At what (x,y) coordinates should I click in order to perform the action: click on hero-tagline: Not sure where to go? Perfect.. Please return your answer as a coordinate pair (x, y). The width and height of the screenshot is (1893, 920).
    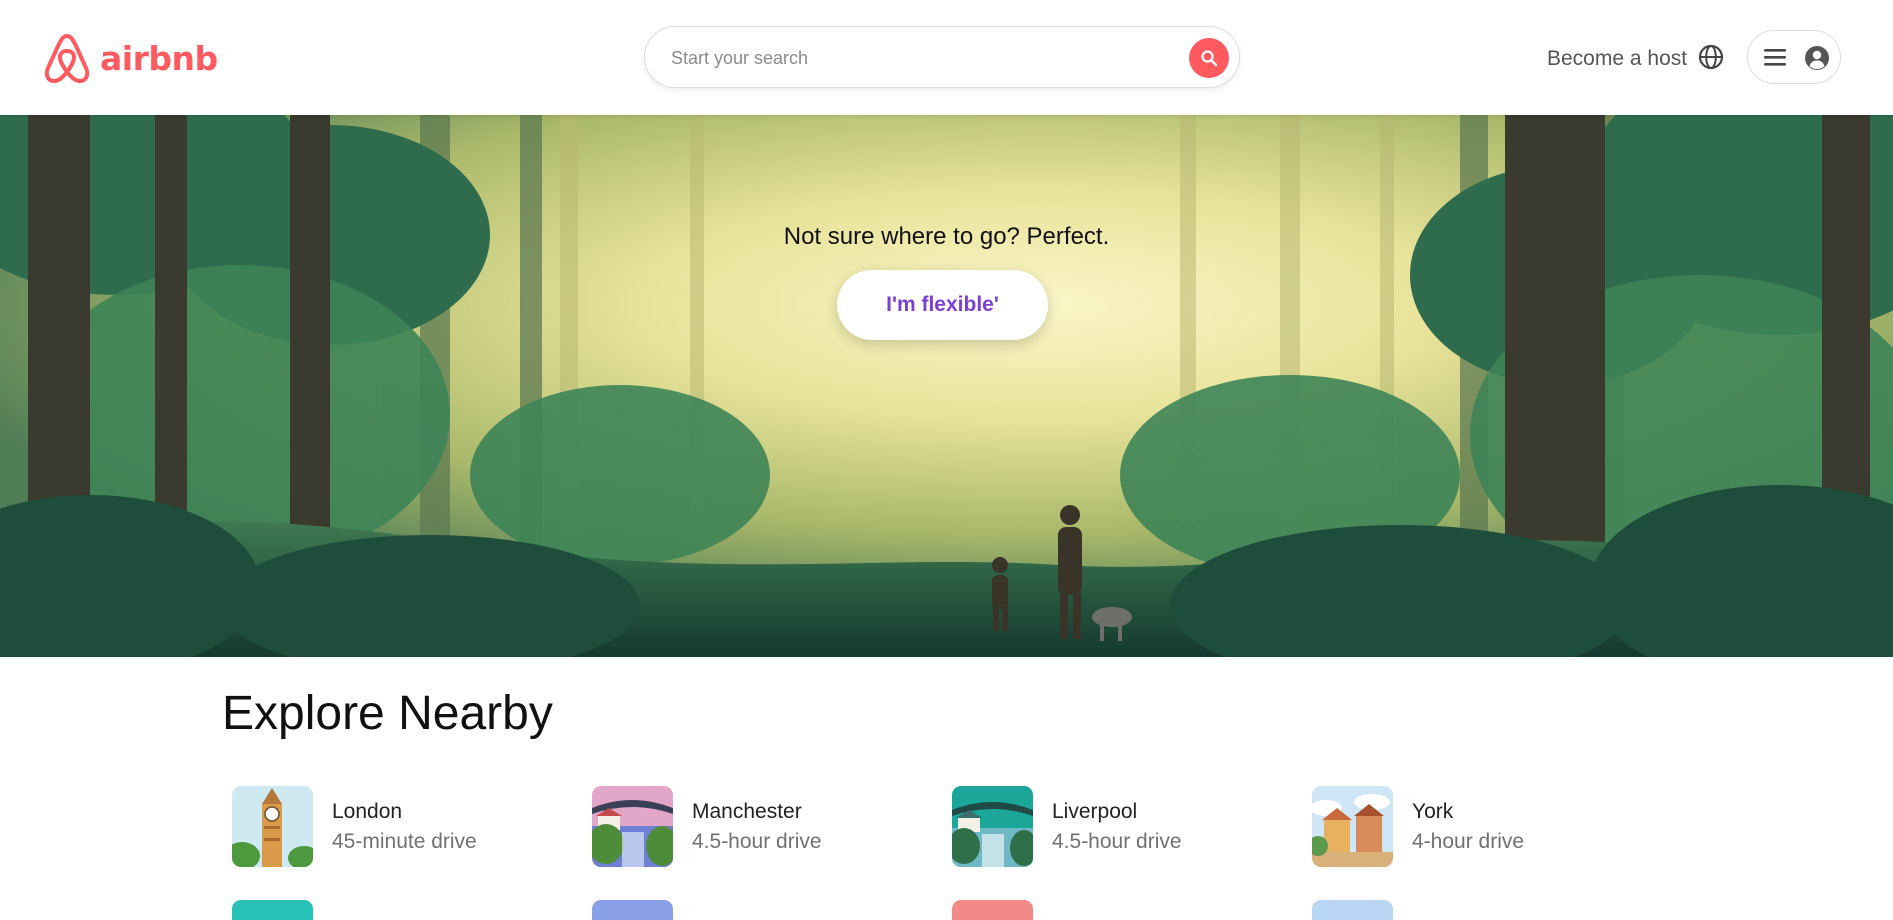
    Looking at the image, I should click on (946, 236).